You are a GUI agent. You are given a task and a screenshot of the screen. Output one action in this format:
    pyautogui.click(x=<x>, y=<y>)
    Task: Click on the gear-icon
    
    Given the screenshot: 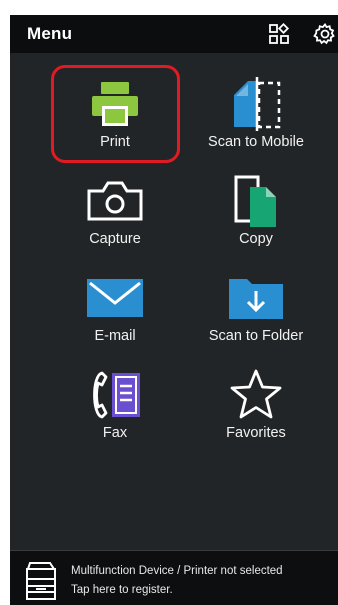 What is the action you would take?
    pyautogui.click(x=325, y=34)
    